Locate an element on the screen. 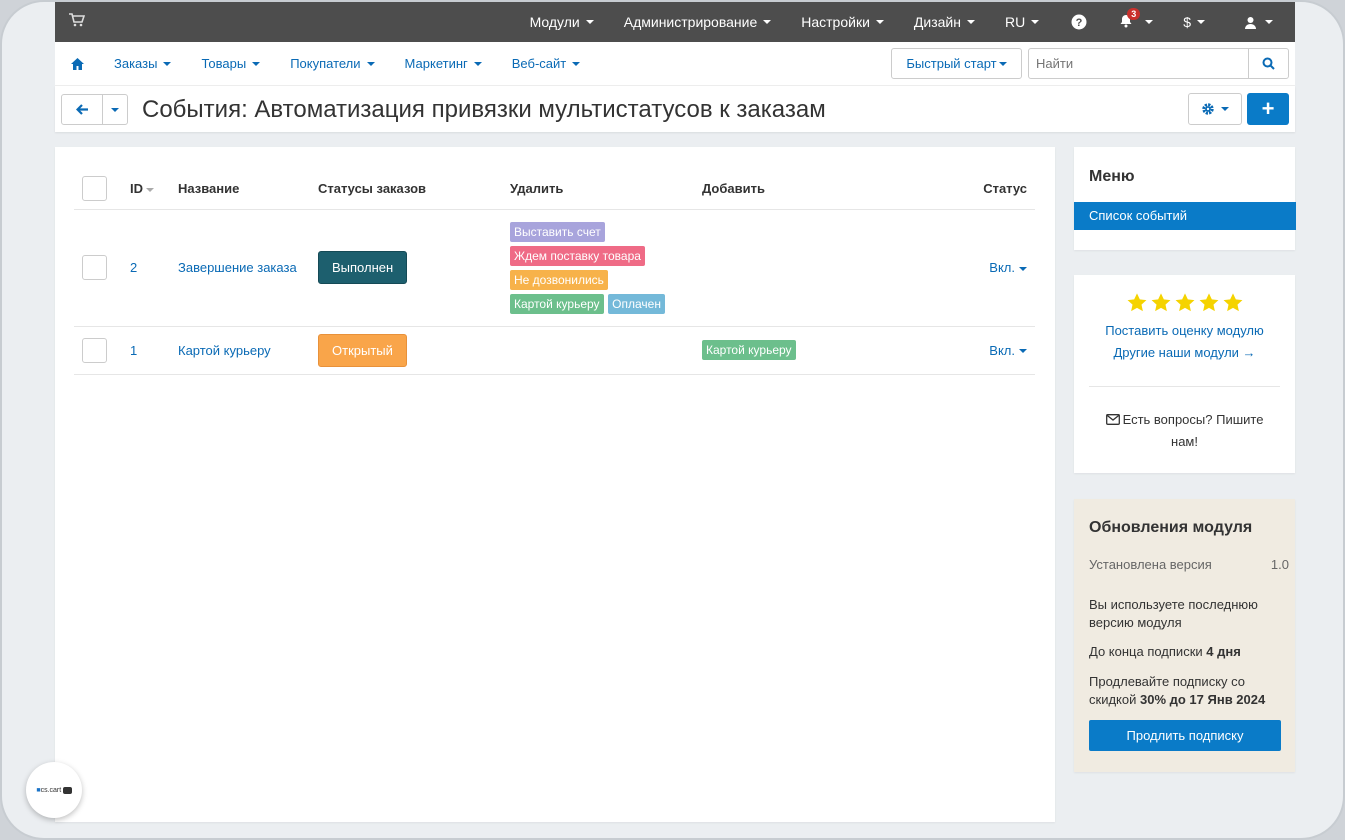 The image size is (1345, 840). topnav-administration: Администрирование is located at coordinates (698, 22).